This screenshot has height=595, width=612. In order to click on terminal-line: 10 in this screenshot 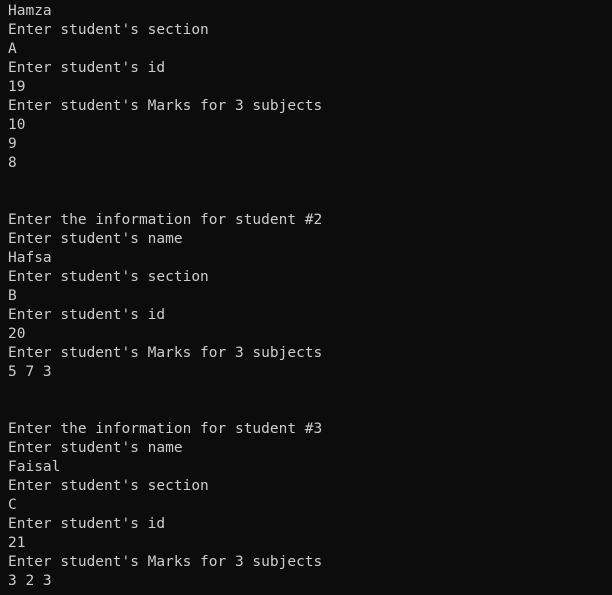, I will do `click(17, 125)`.